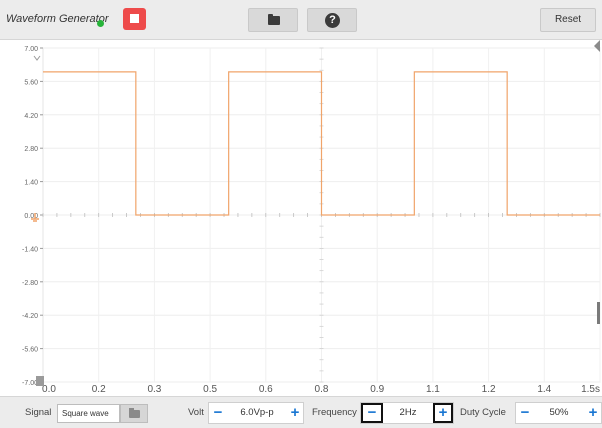  What do you see at coordinates (30, 350) in the screenshot?
I see `y-tick-label: -5.60` at bounding box center [30, 350].